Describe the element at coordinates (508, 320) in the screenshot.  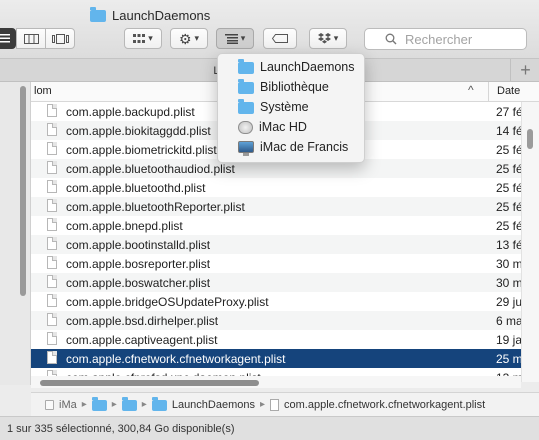
I see `file-date: 6 ma` at that location.